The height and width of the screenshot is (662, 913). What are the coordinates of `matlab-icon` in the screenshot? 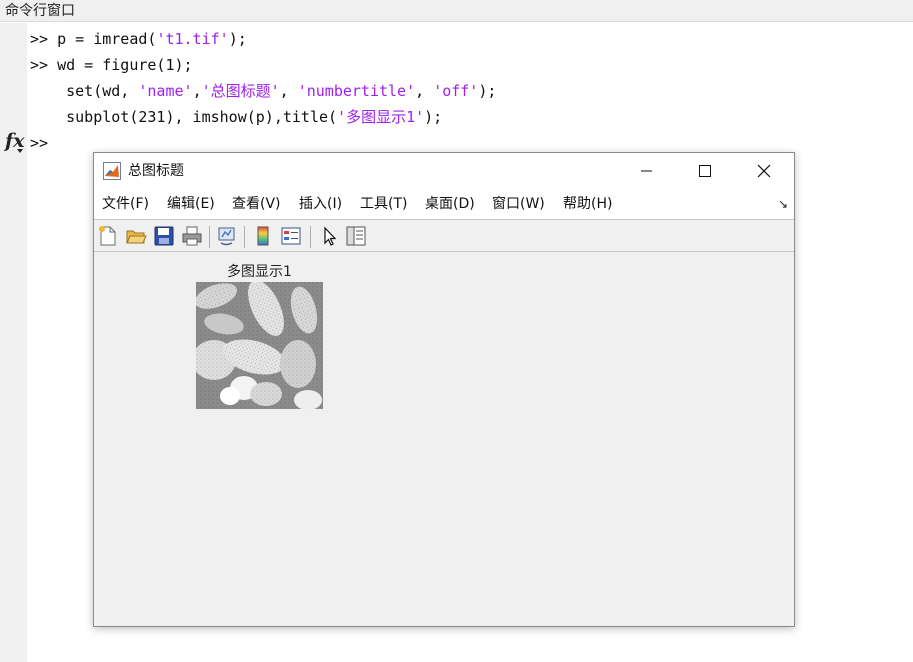 It's located at (112, 171).